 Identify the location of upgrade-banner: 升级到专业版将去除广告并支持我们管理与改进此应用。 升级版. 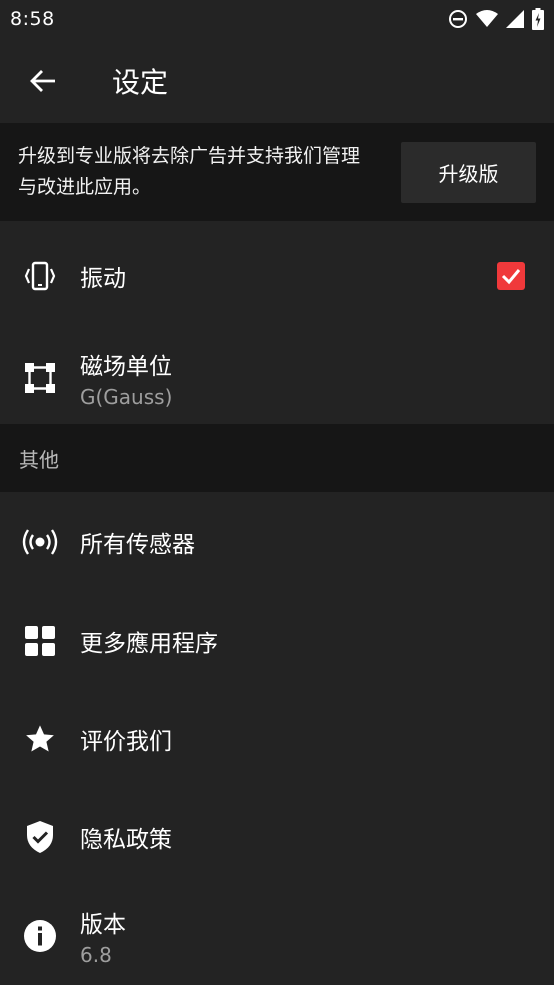
(277, 172).